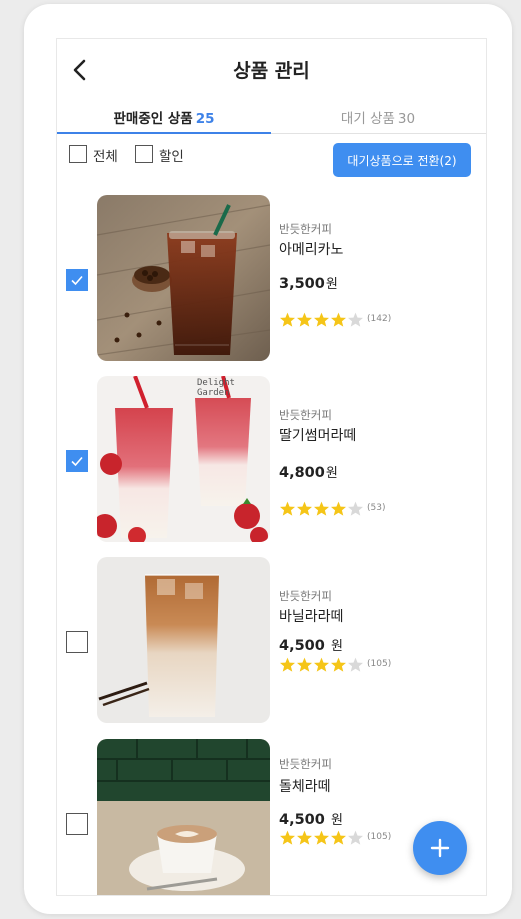 Image resolution: width=521 pixels, height=919 pixels. Describe the element at coordinates (183, 817) in the screenshot. I see `product-image-dolce-latte` at that location.